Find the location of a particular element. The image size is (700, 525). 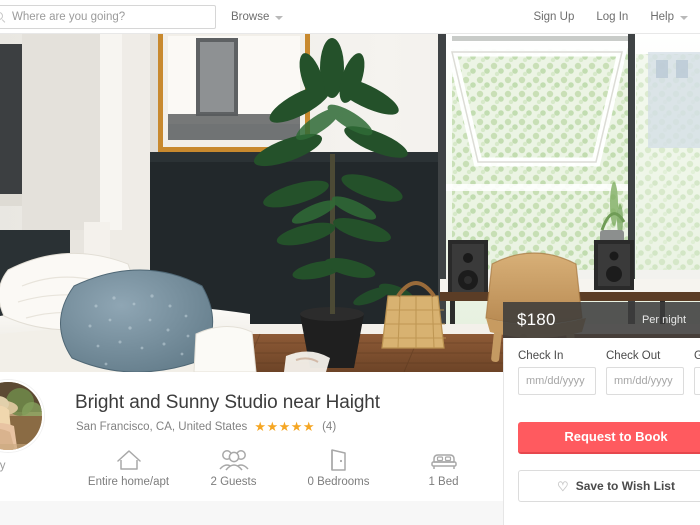

search-icon is located at coordinates (3, 17).